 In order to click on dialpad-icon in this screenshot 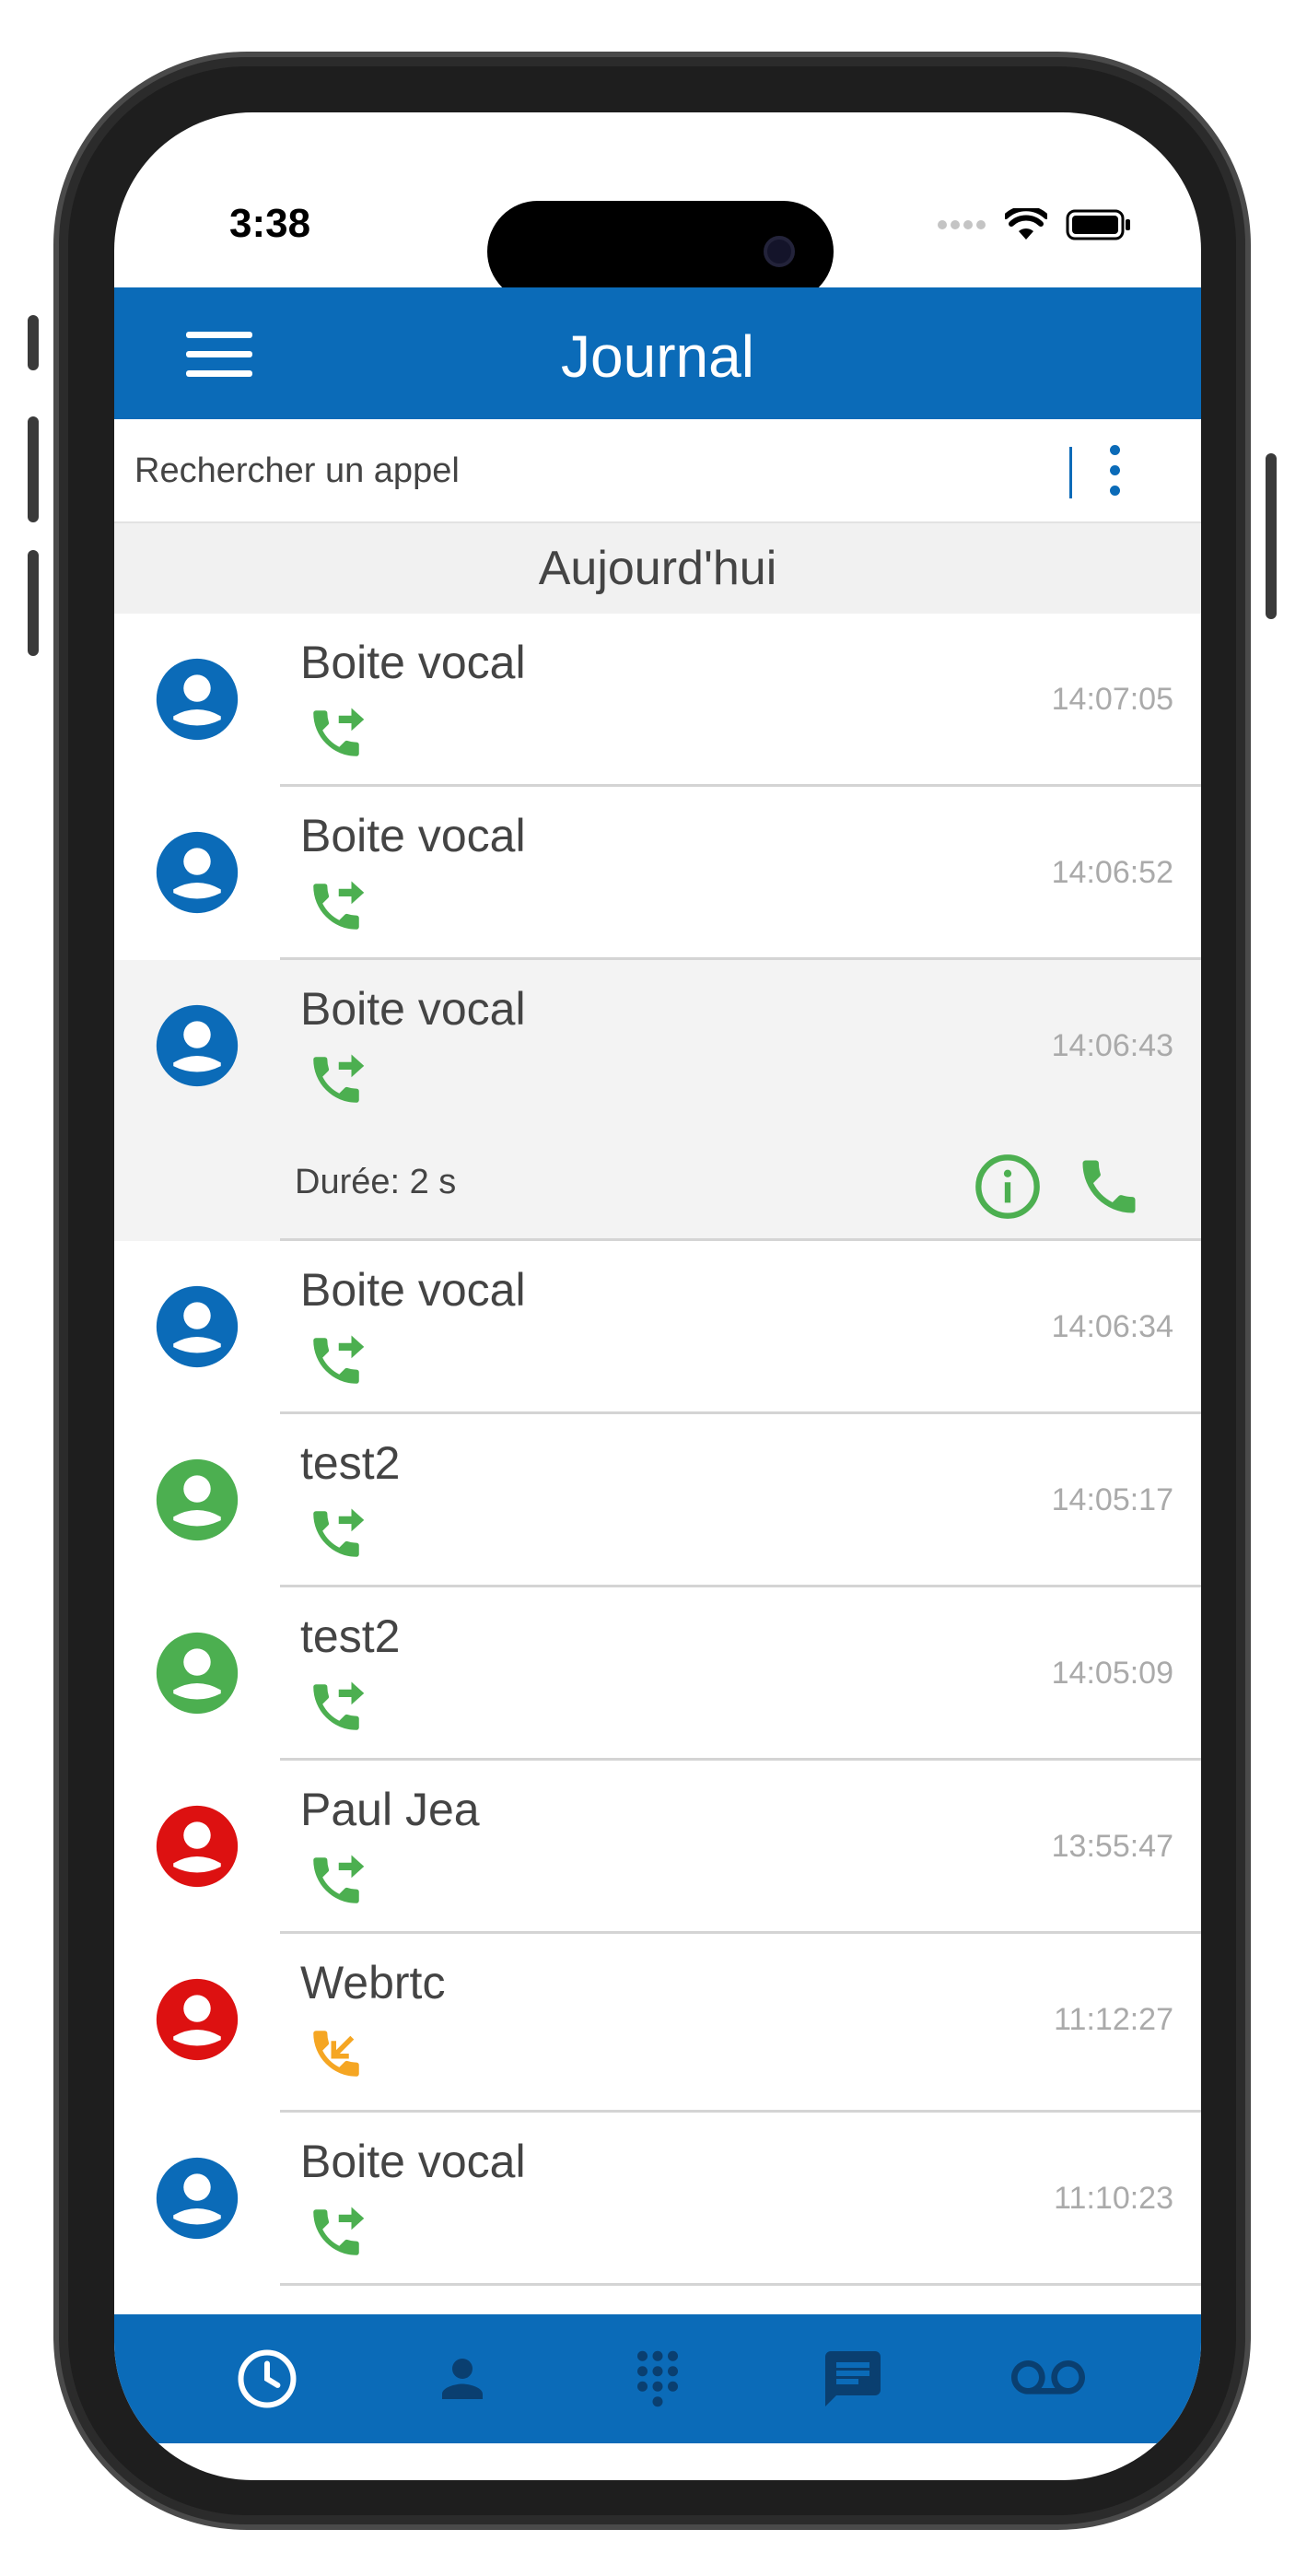, I will do `click(658, 2378)`.